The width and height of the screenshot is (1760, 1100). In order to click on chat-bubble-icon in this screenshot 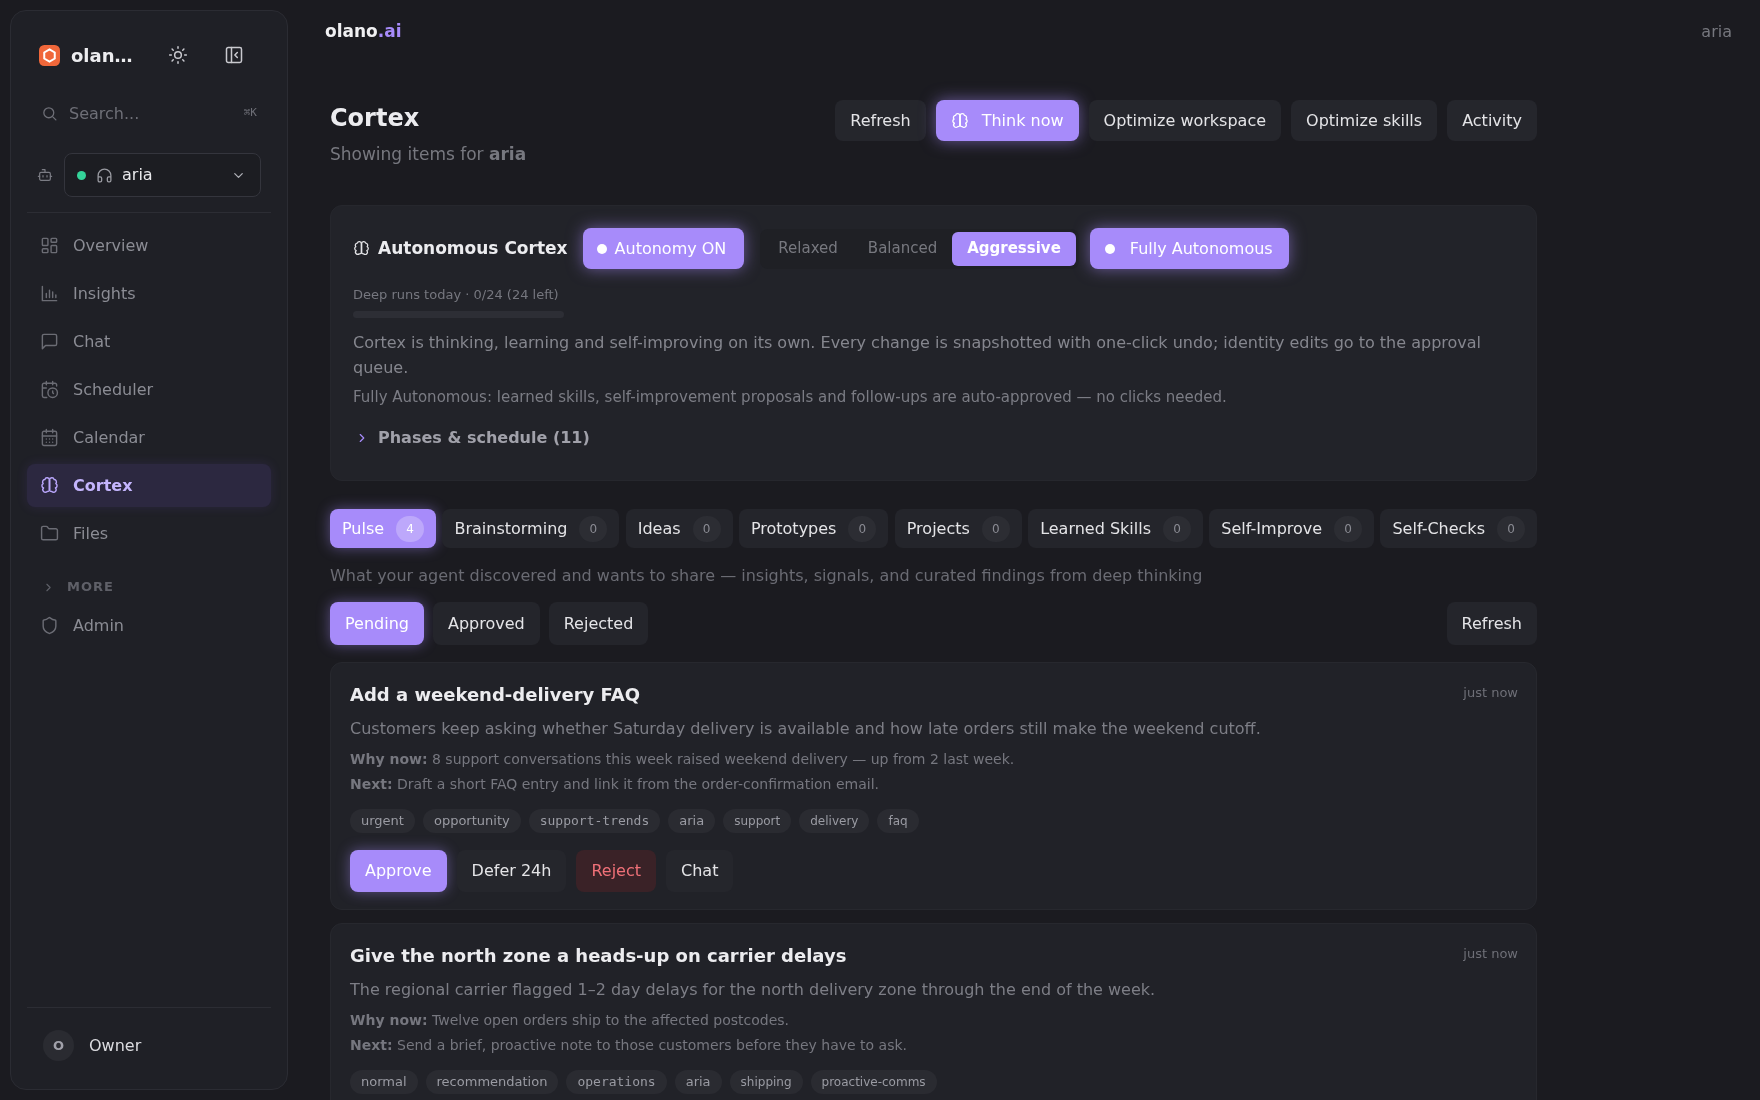, I will do `click(49, 341)`.